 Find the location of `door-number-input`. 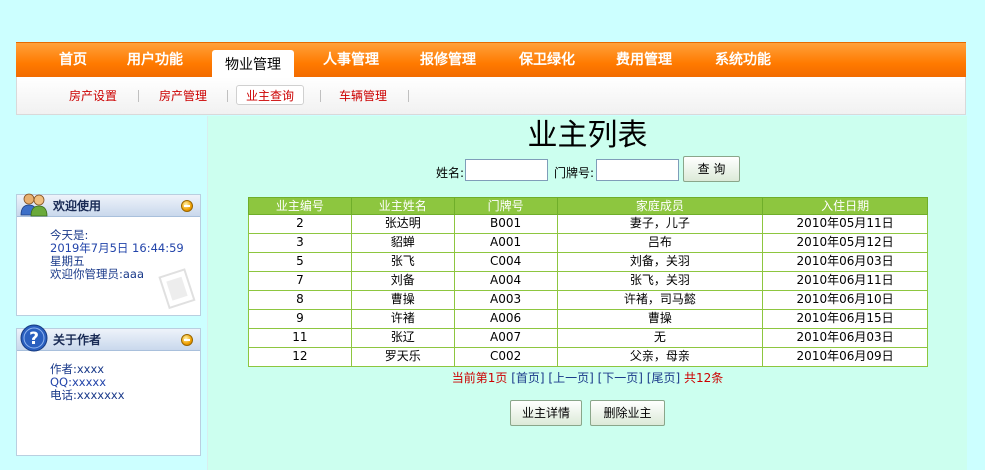

door-number-input is located at coordinates (637, 170).